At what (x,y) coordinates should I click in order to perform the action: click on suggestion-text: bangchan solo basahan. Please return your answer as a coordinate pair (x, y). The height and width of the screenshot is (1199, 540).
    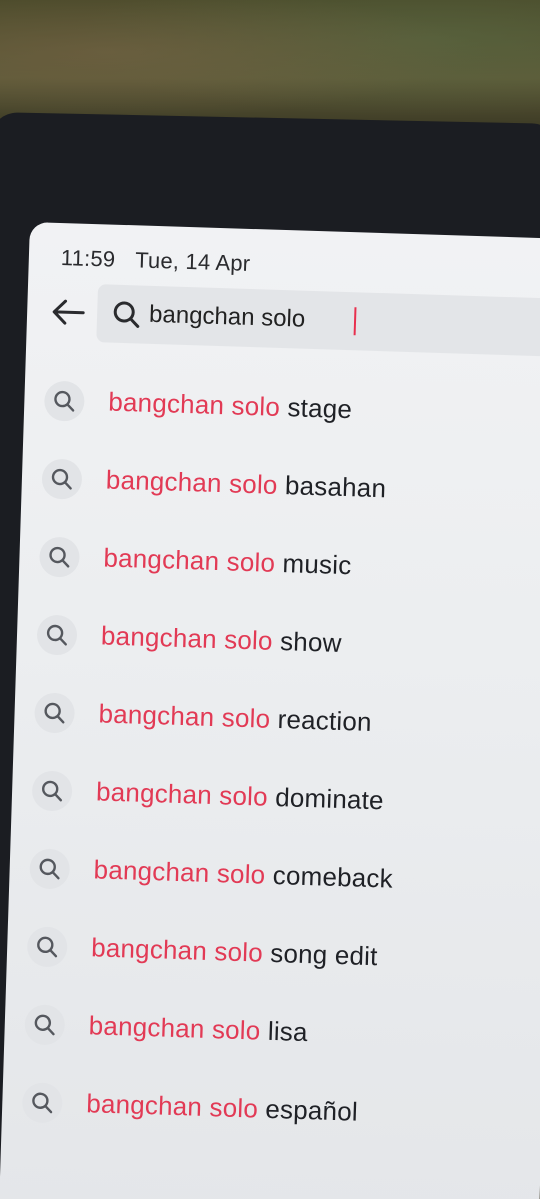
    Looking at the image, I should click on (245, 485).